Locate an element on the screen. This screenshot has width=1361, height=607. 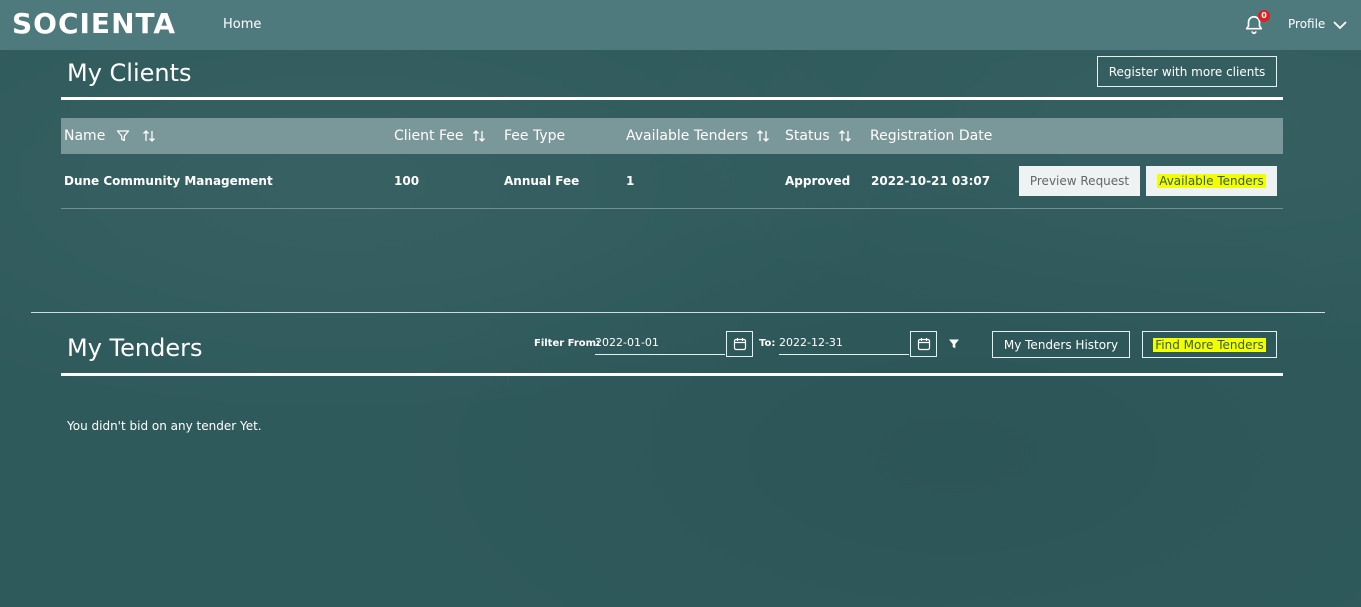
cell-status: Approved is located at coordinates (818, 181).